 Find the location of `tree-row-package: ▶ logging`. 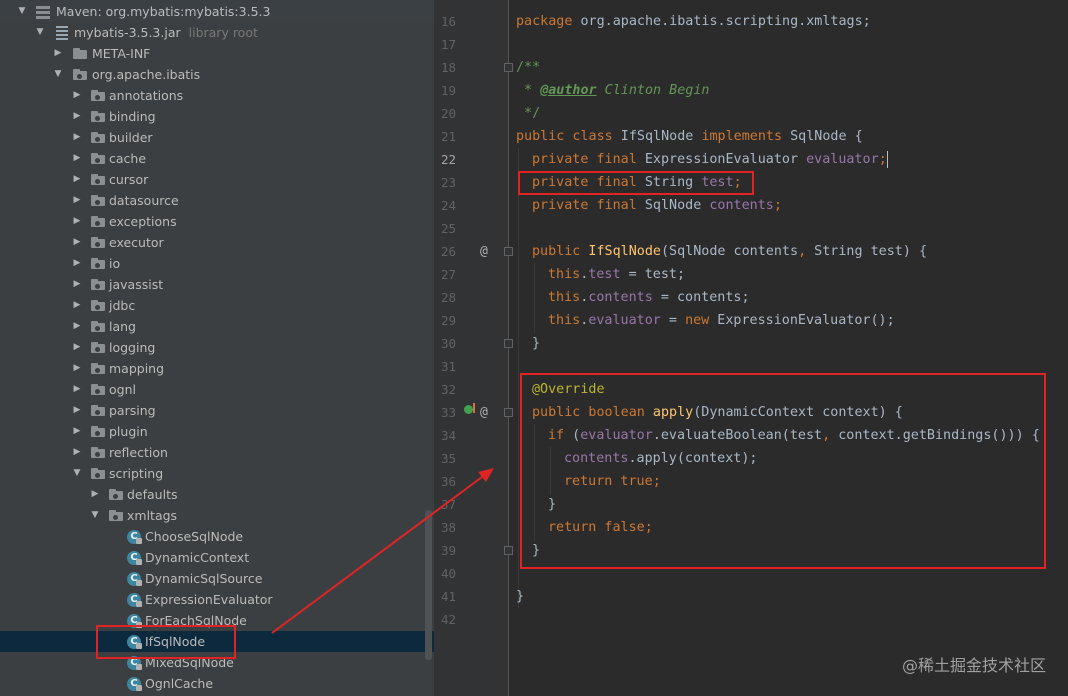

tree-row-package: ▶ logging is located at coordinates (217, 347).